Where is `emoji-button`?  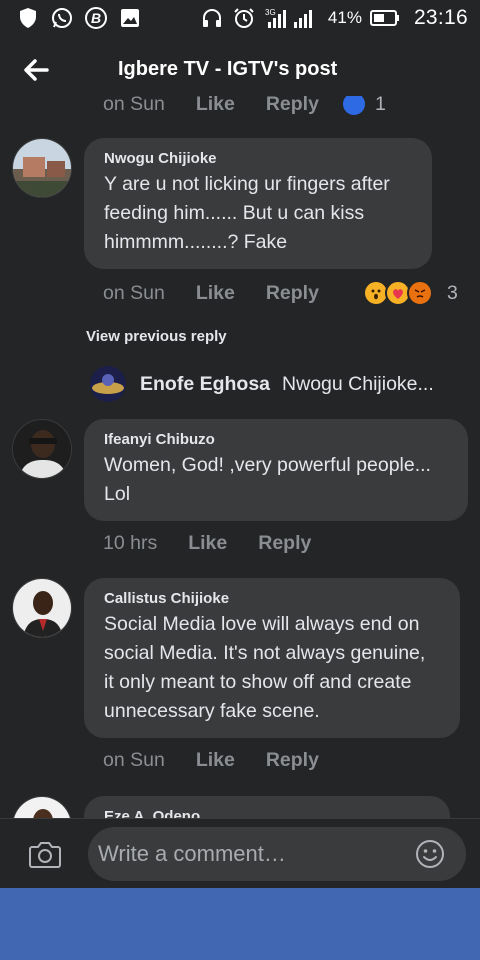
emoji-button is located at coordinates (430, 854).